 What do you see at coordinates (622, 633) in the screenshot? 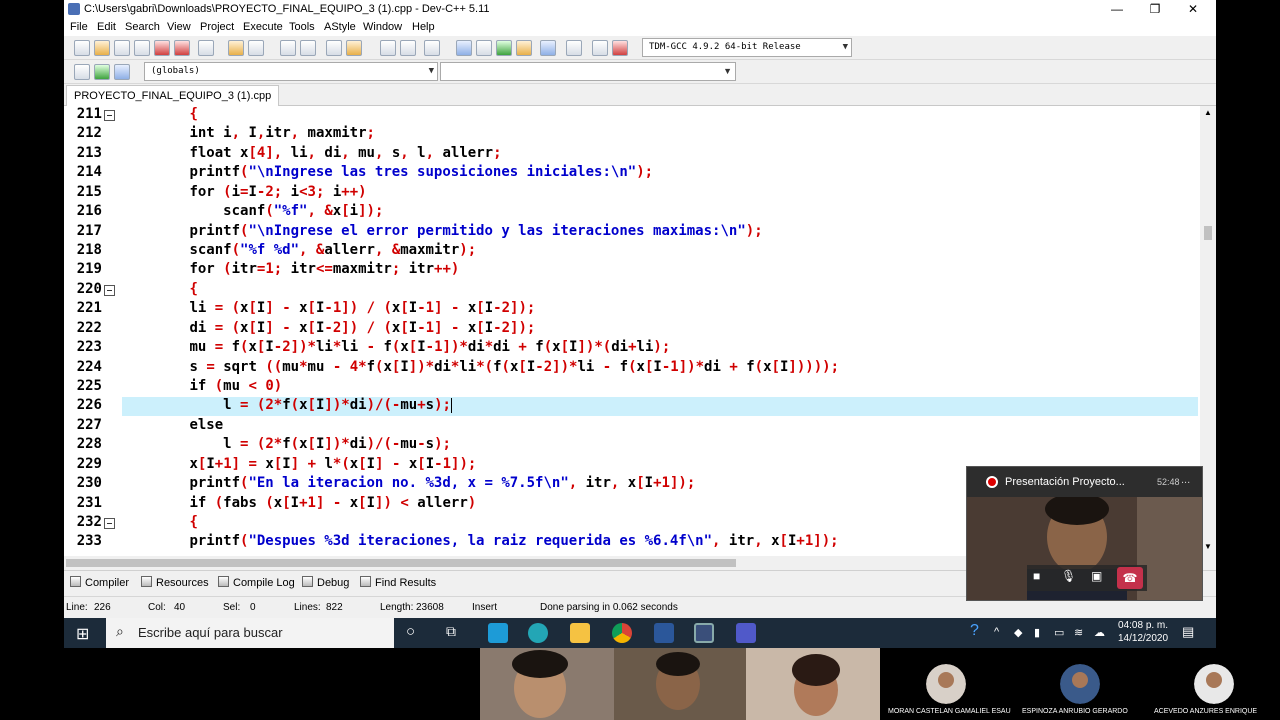
I see `chrome-icon` at bounding box center [622, 633].